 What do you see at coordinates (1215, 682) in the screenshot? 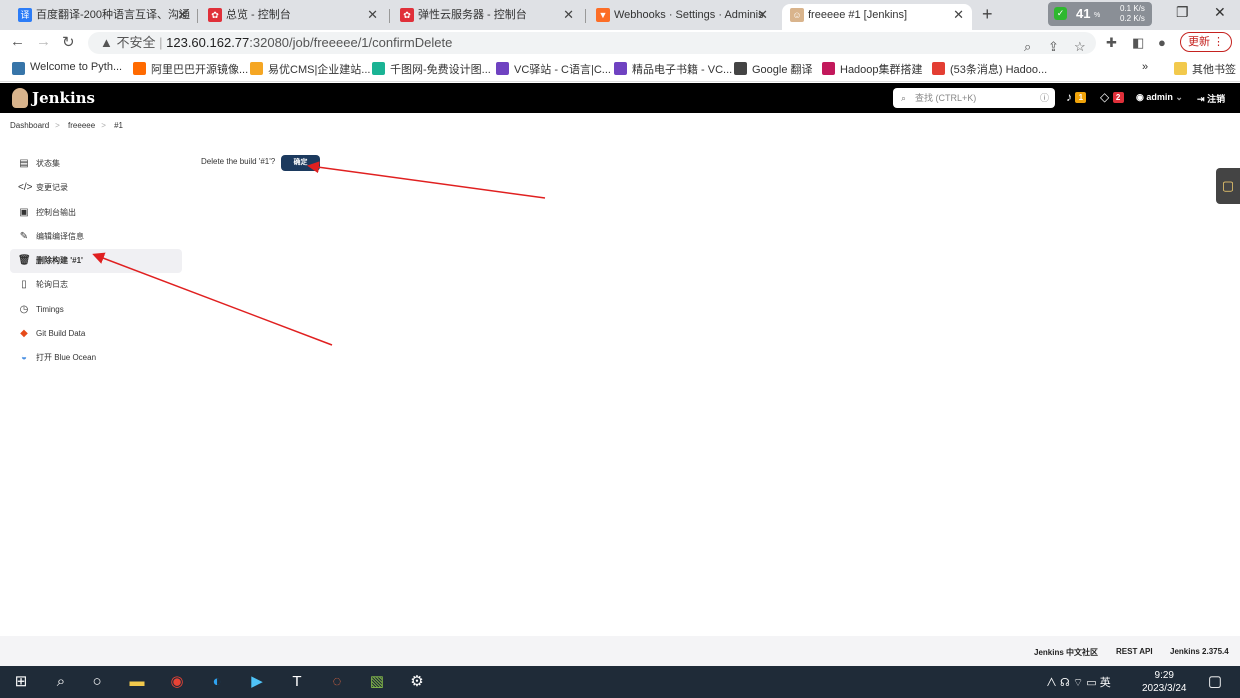
I see `notification-center-icon: ▢` at bounding box center [1215, 682].